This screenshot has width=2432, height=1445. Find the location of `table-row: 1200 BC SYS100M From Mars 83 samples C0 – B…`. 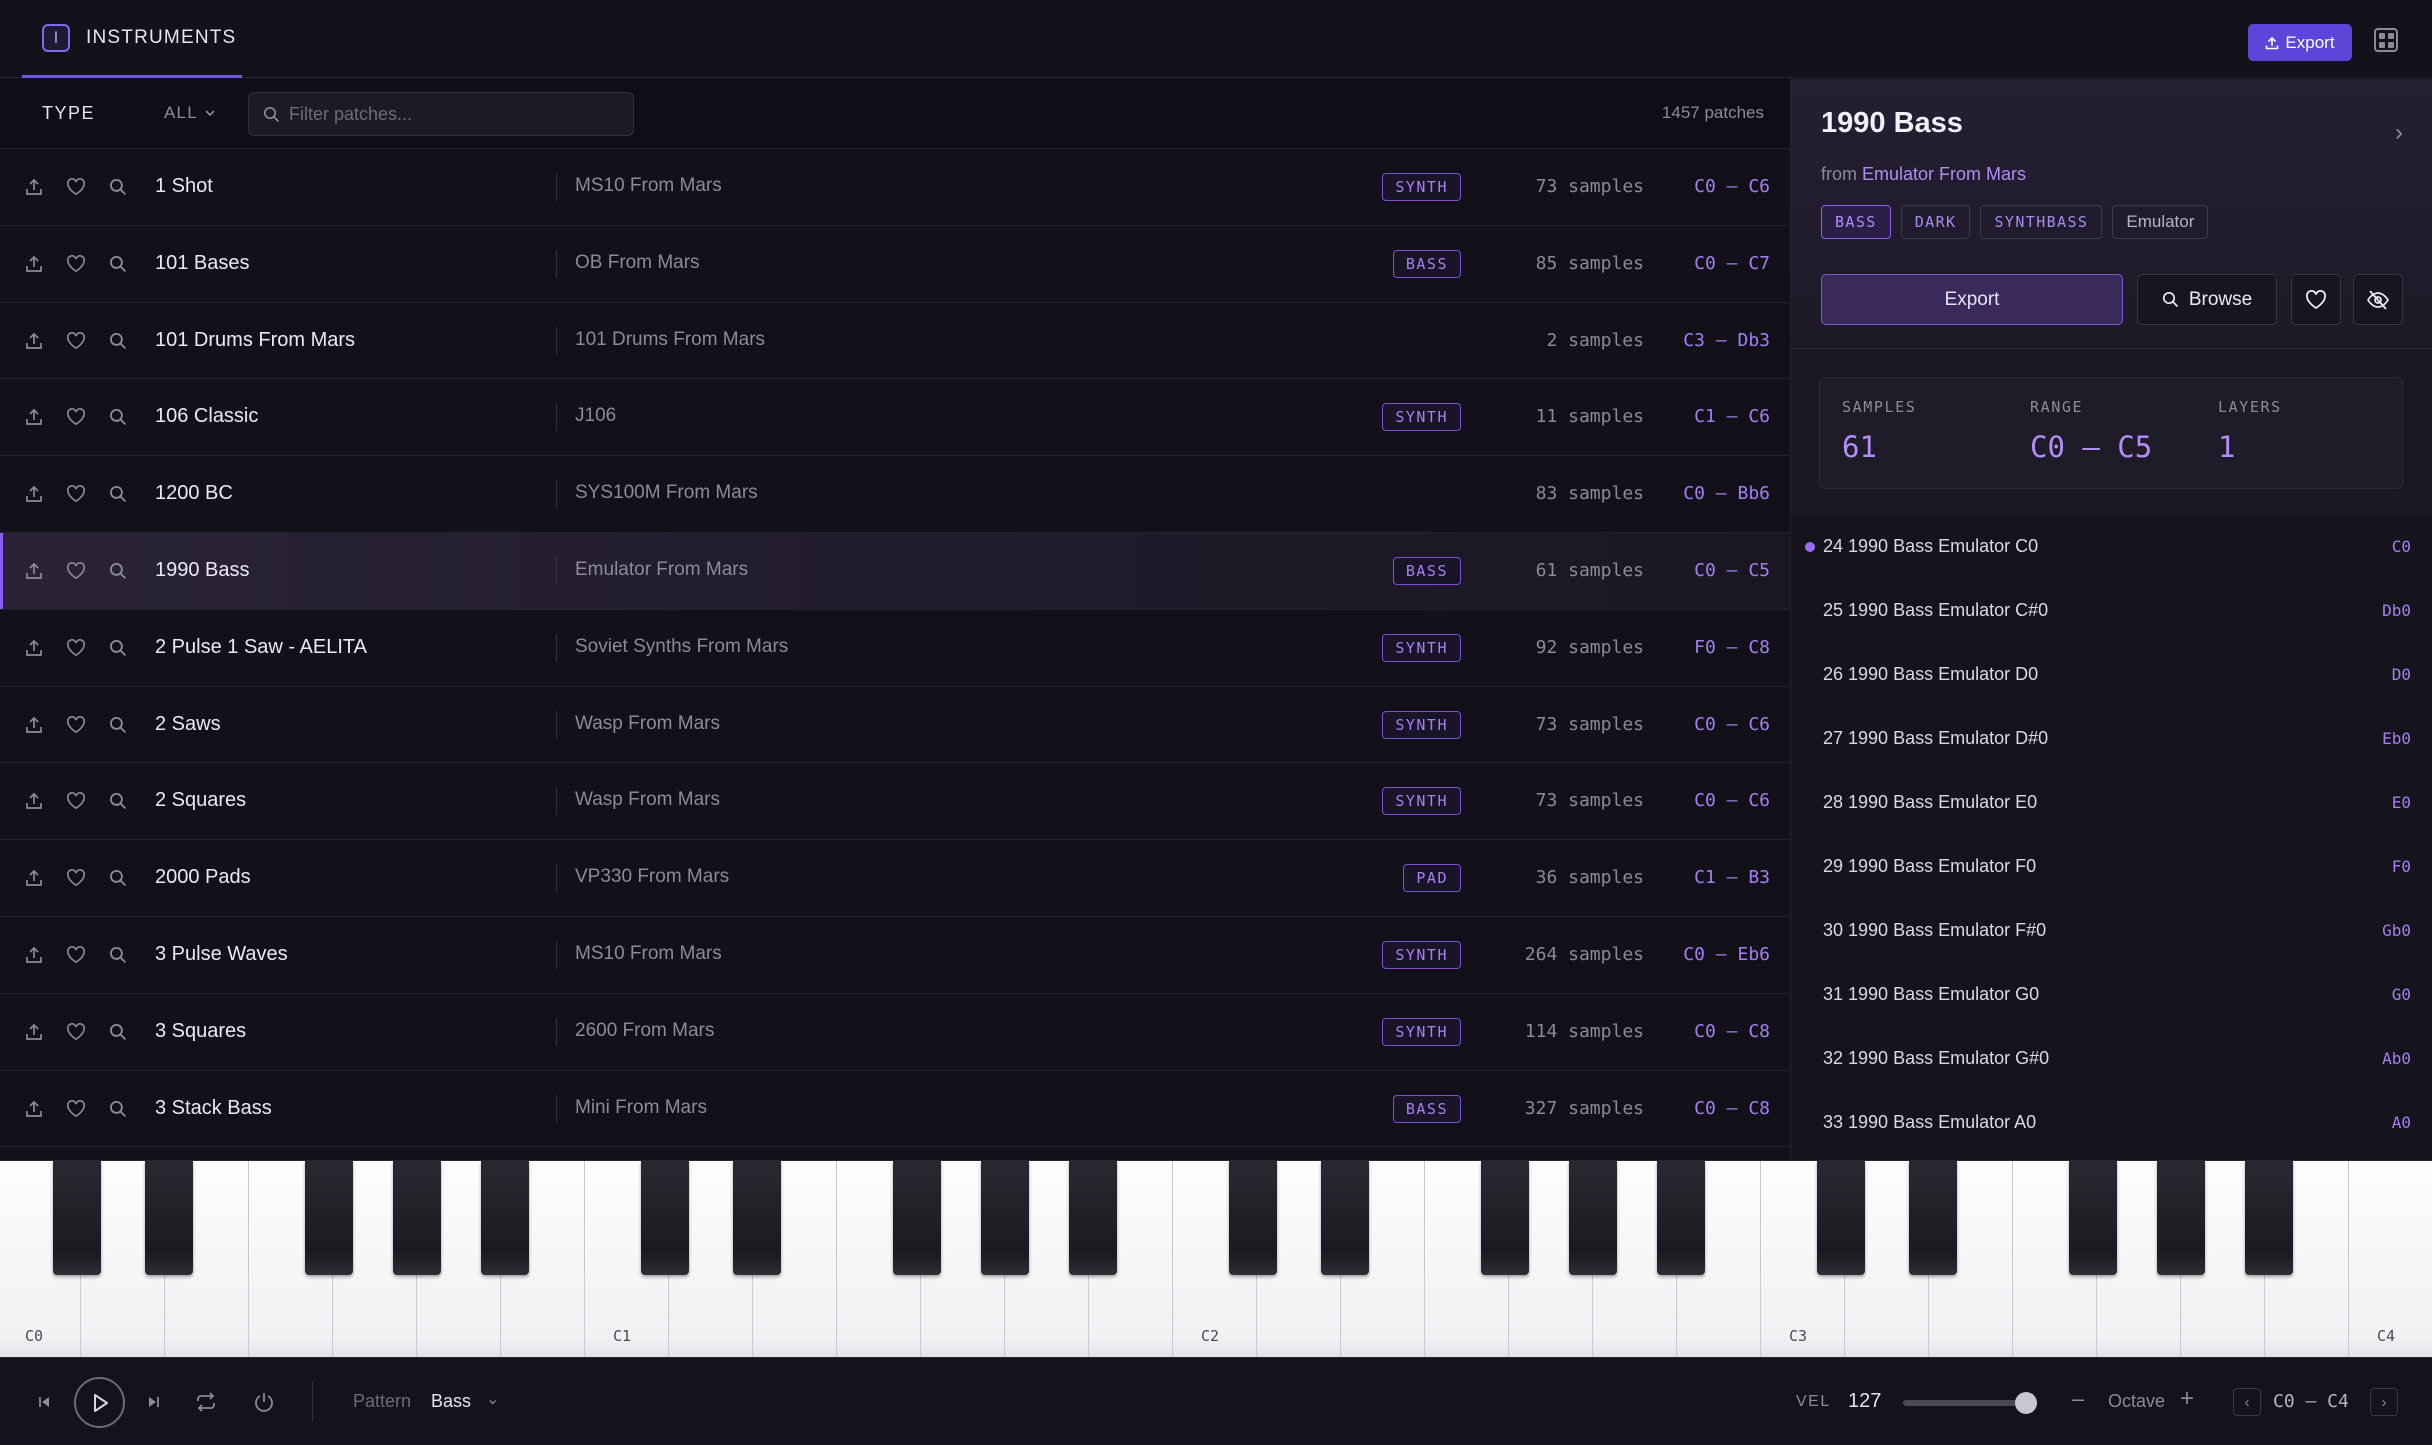

table-row: 1200 BC SYS100M From Mars 83 samples C0 – B… is located at coordinates (895, 494).